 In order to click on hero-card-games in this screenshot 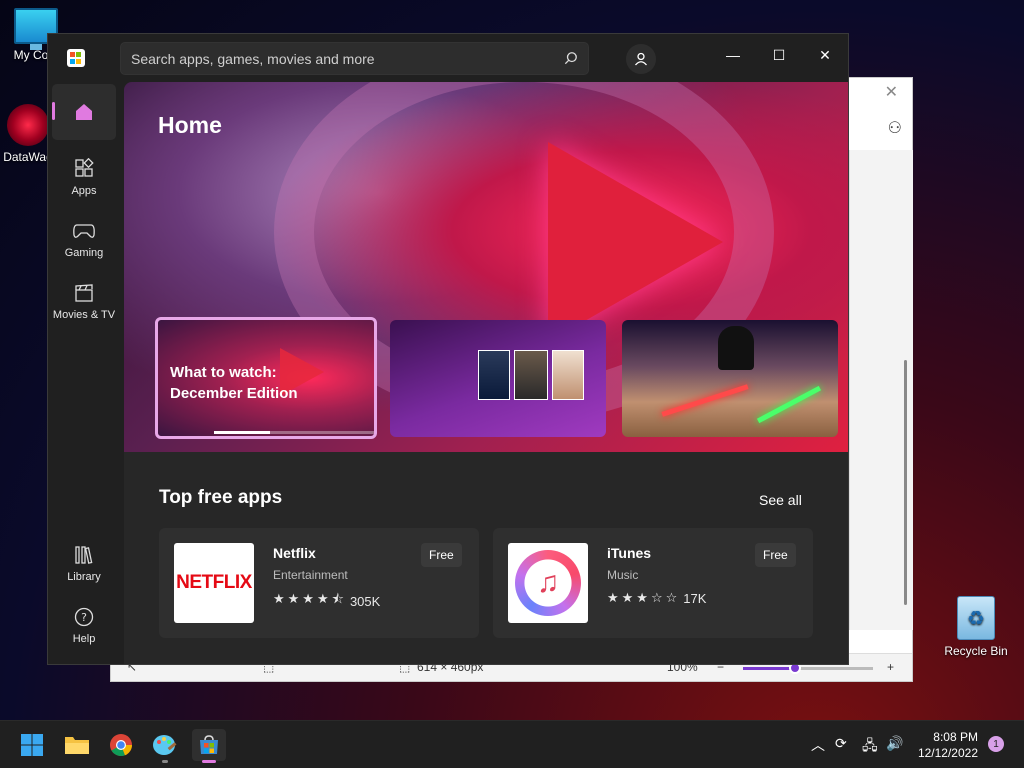, I will do `click(498, 378)`.